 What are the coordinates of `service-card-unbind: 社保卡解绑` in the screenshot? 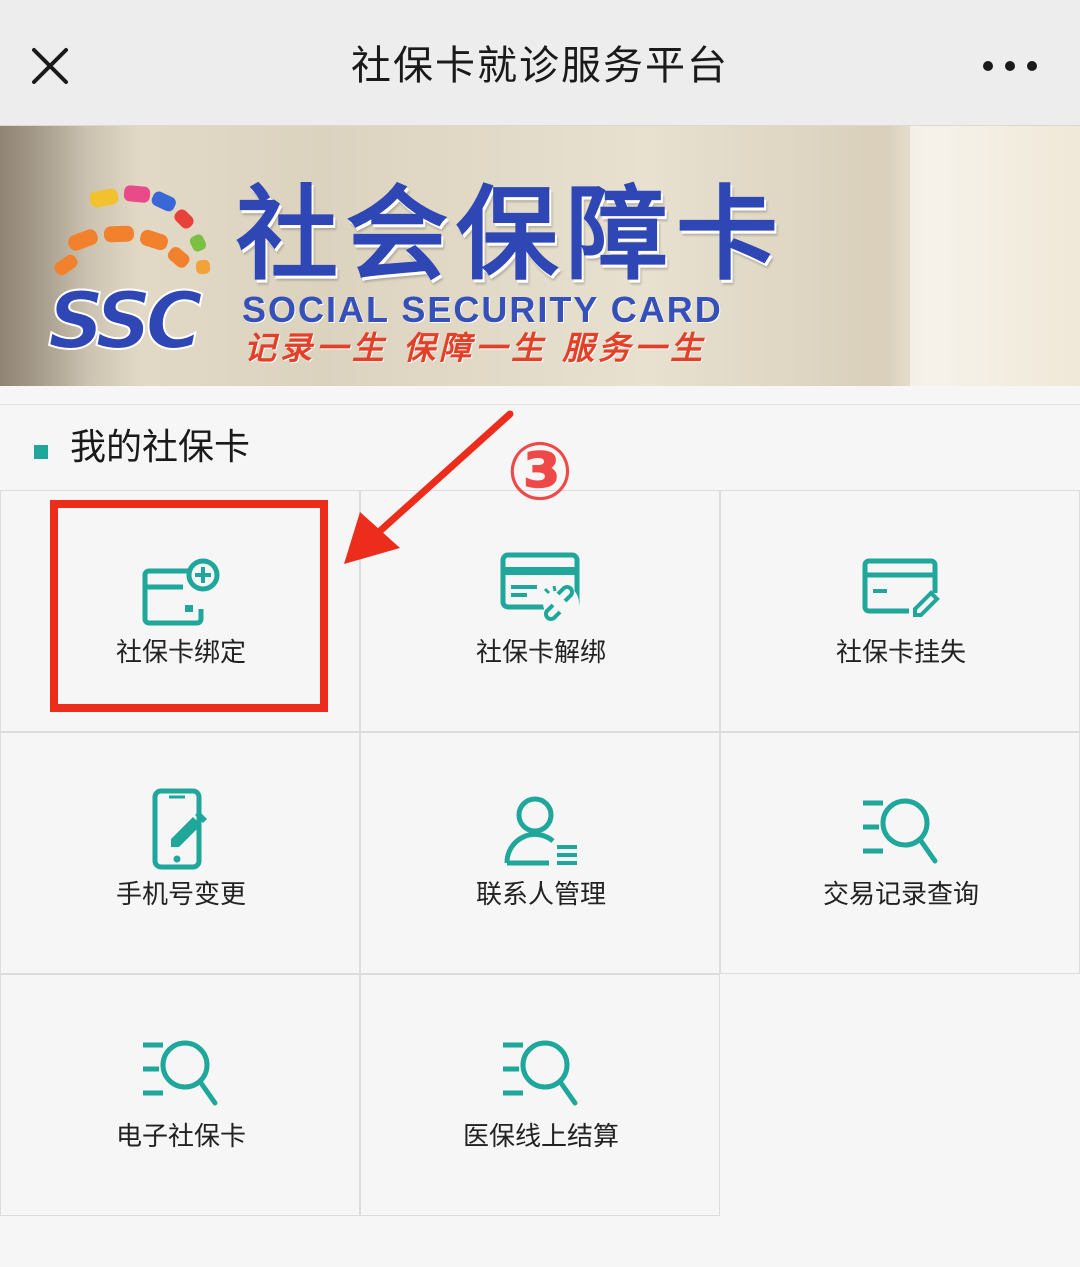 It's located at (540, 611).